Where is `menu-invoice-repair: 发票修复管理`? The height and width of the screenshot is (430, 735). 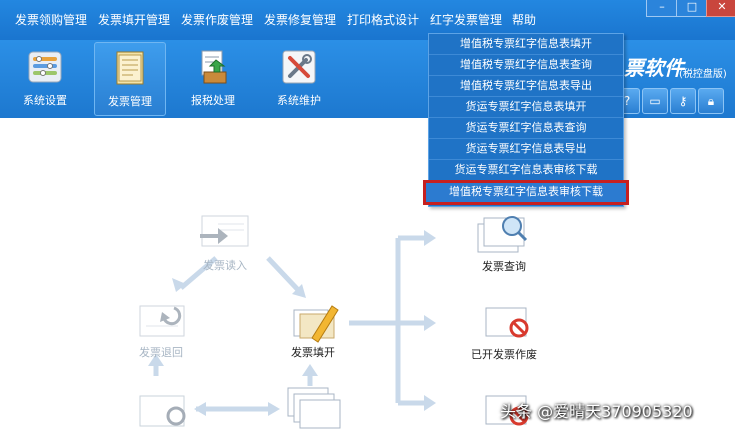 menu-invoice-repair: 发票修复管理 is located at coordinates (300, 19).